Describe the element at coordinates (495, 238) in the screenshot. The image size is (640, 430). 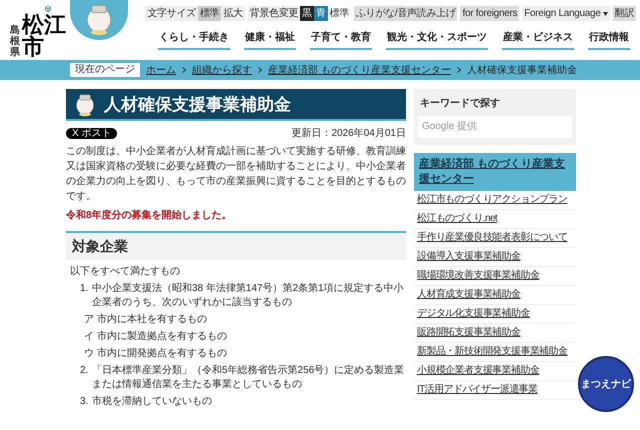
I see `sidebar-link: 手作り産業優良技能者表彰について` at that location.